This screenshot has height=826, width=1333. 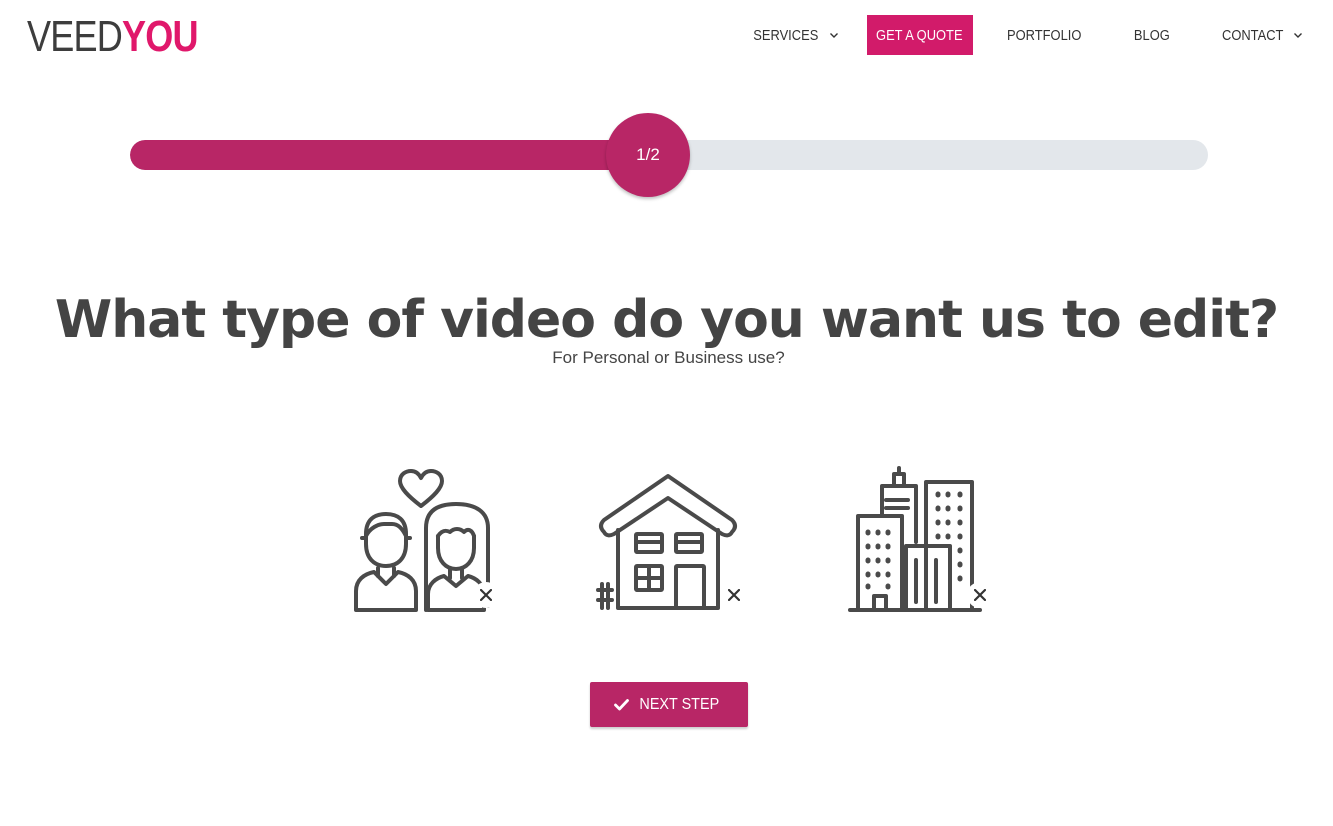 What do you see at coordinates (423, 541) in the screenshot?
I see `option-personal` at bounding box center [423, 541].